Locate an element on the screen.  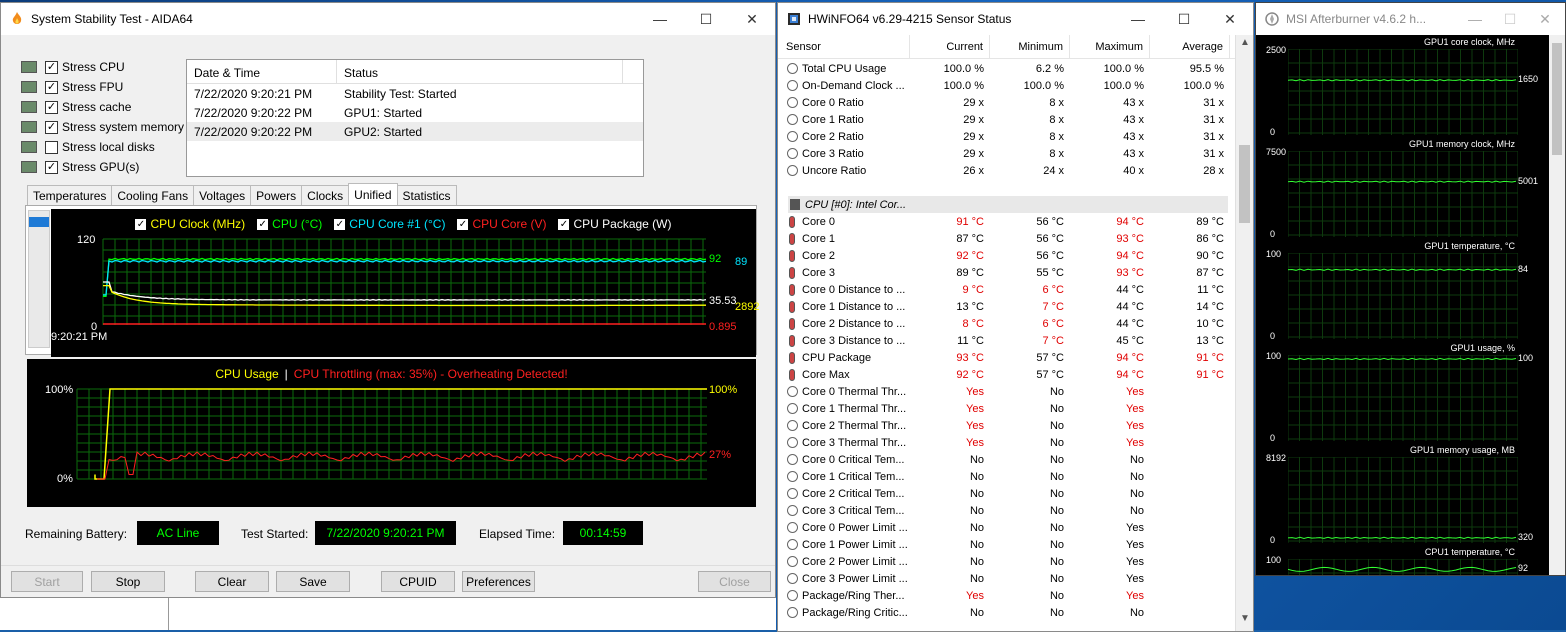
msi-scrollbar is located at coordinates (1557, 305).